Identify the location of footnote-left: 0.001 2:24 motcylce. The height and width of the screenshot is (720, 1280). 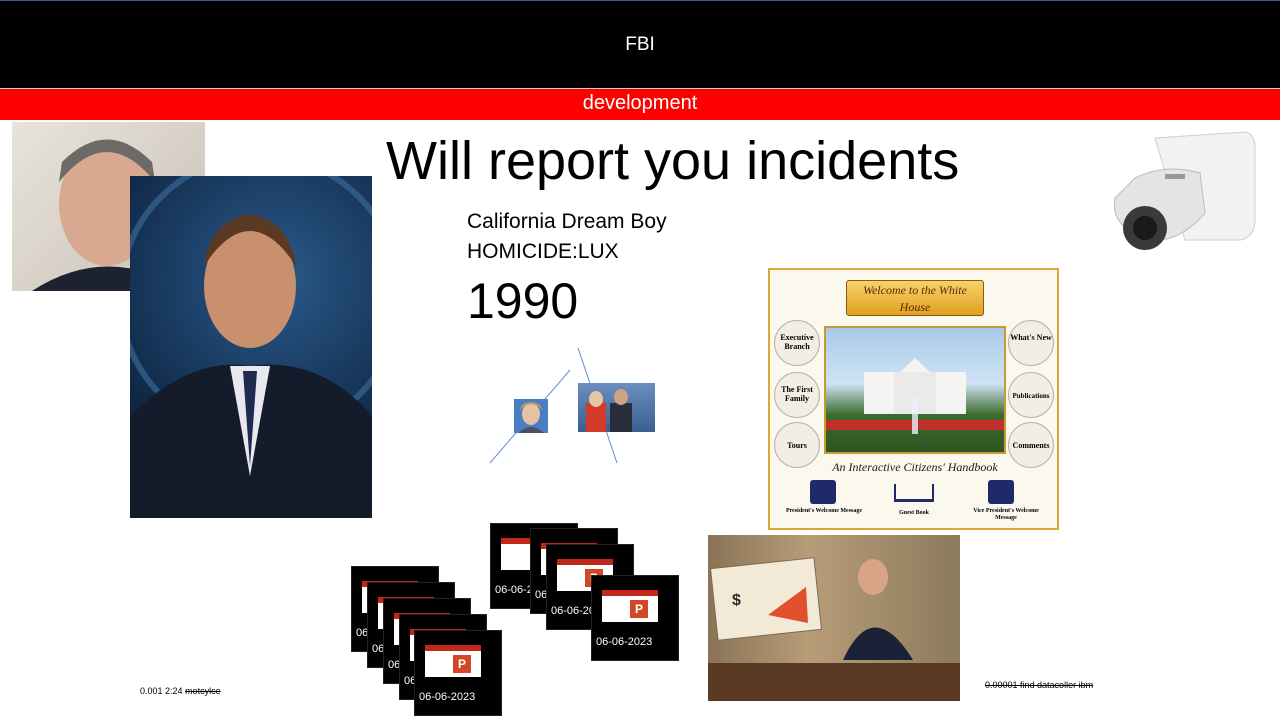
(180, 691).